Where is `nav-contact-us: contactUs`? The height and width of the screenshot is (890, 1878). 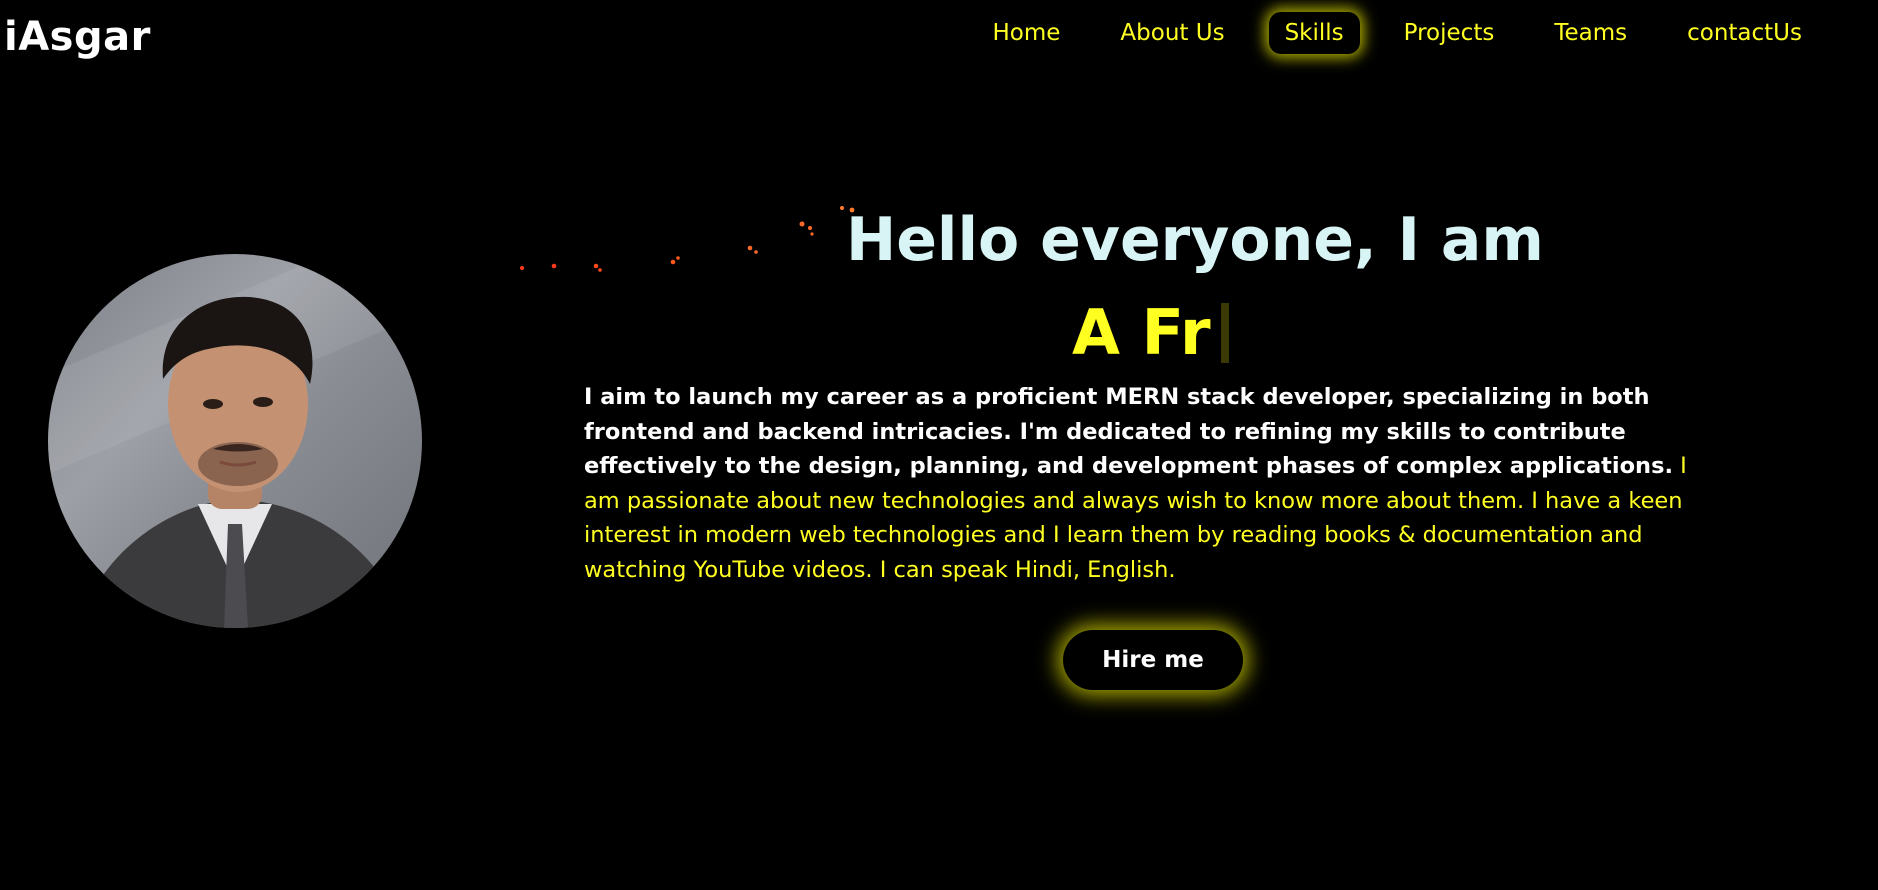 nav-contact-us: contactUs is located at coordinates (1744, 33).